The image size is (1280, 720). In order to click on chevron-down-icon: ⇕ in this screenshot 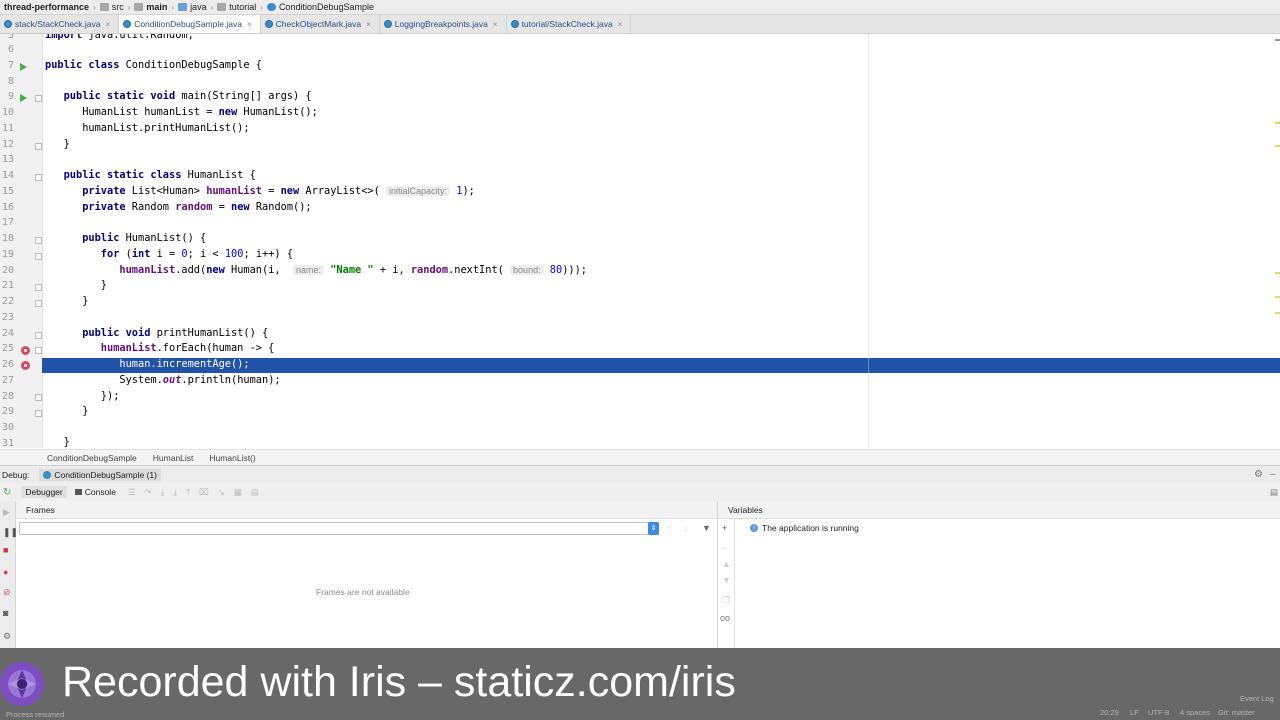, I will do `click(653, 528)`.